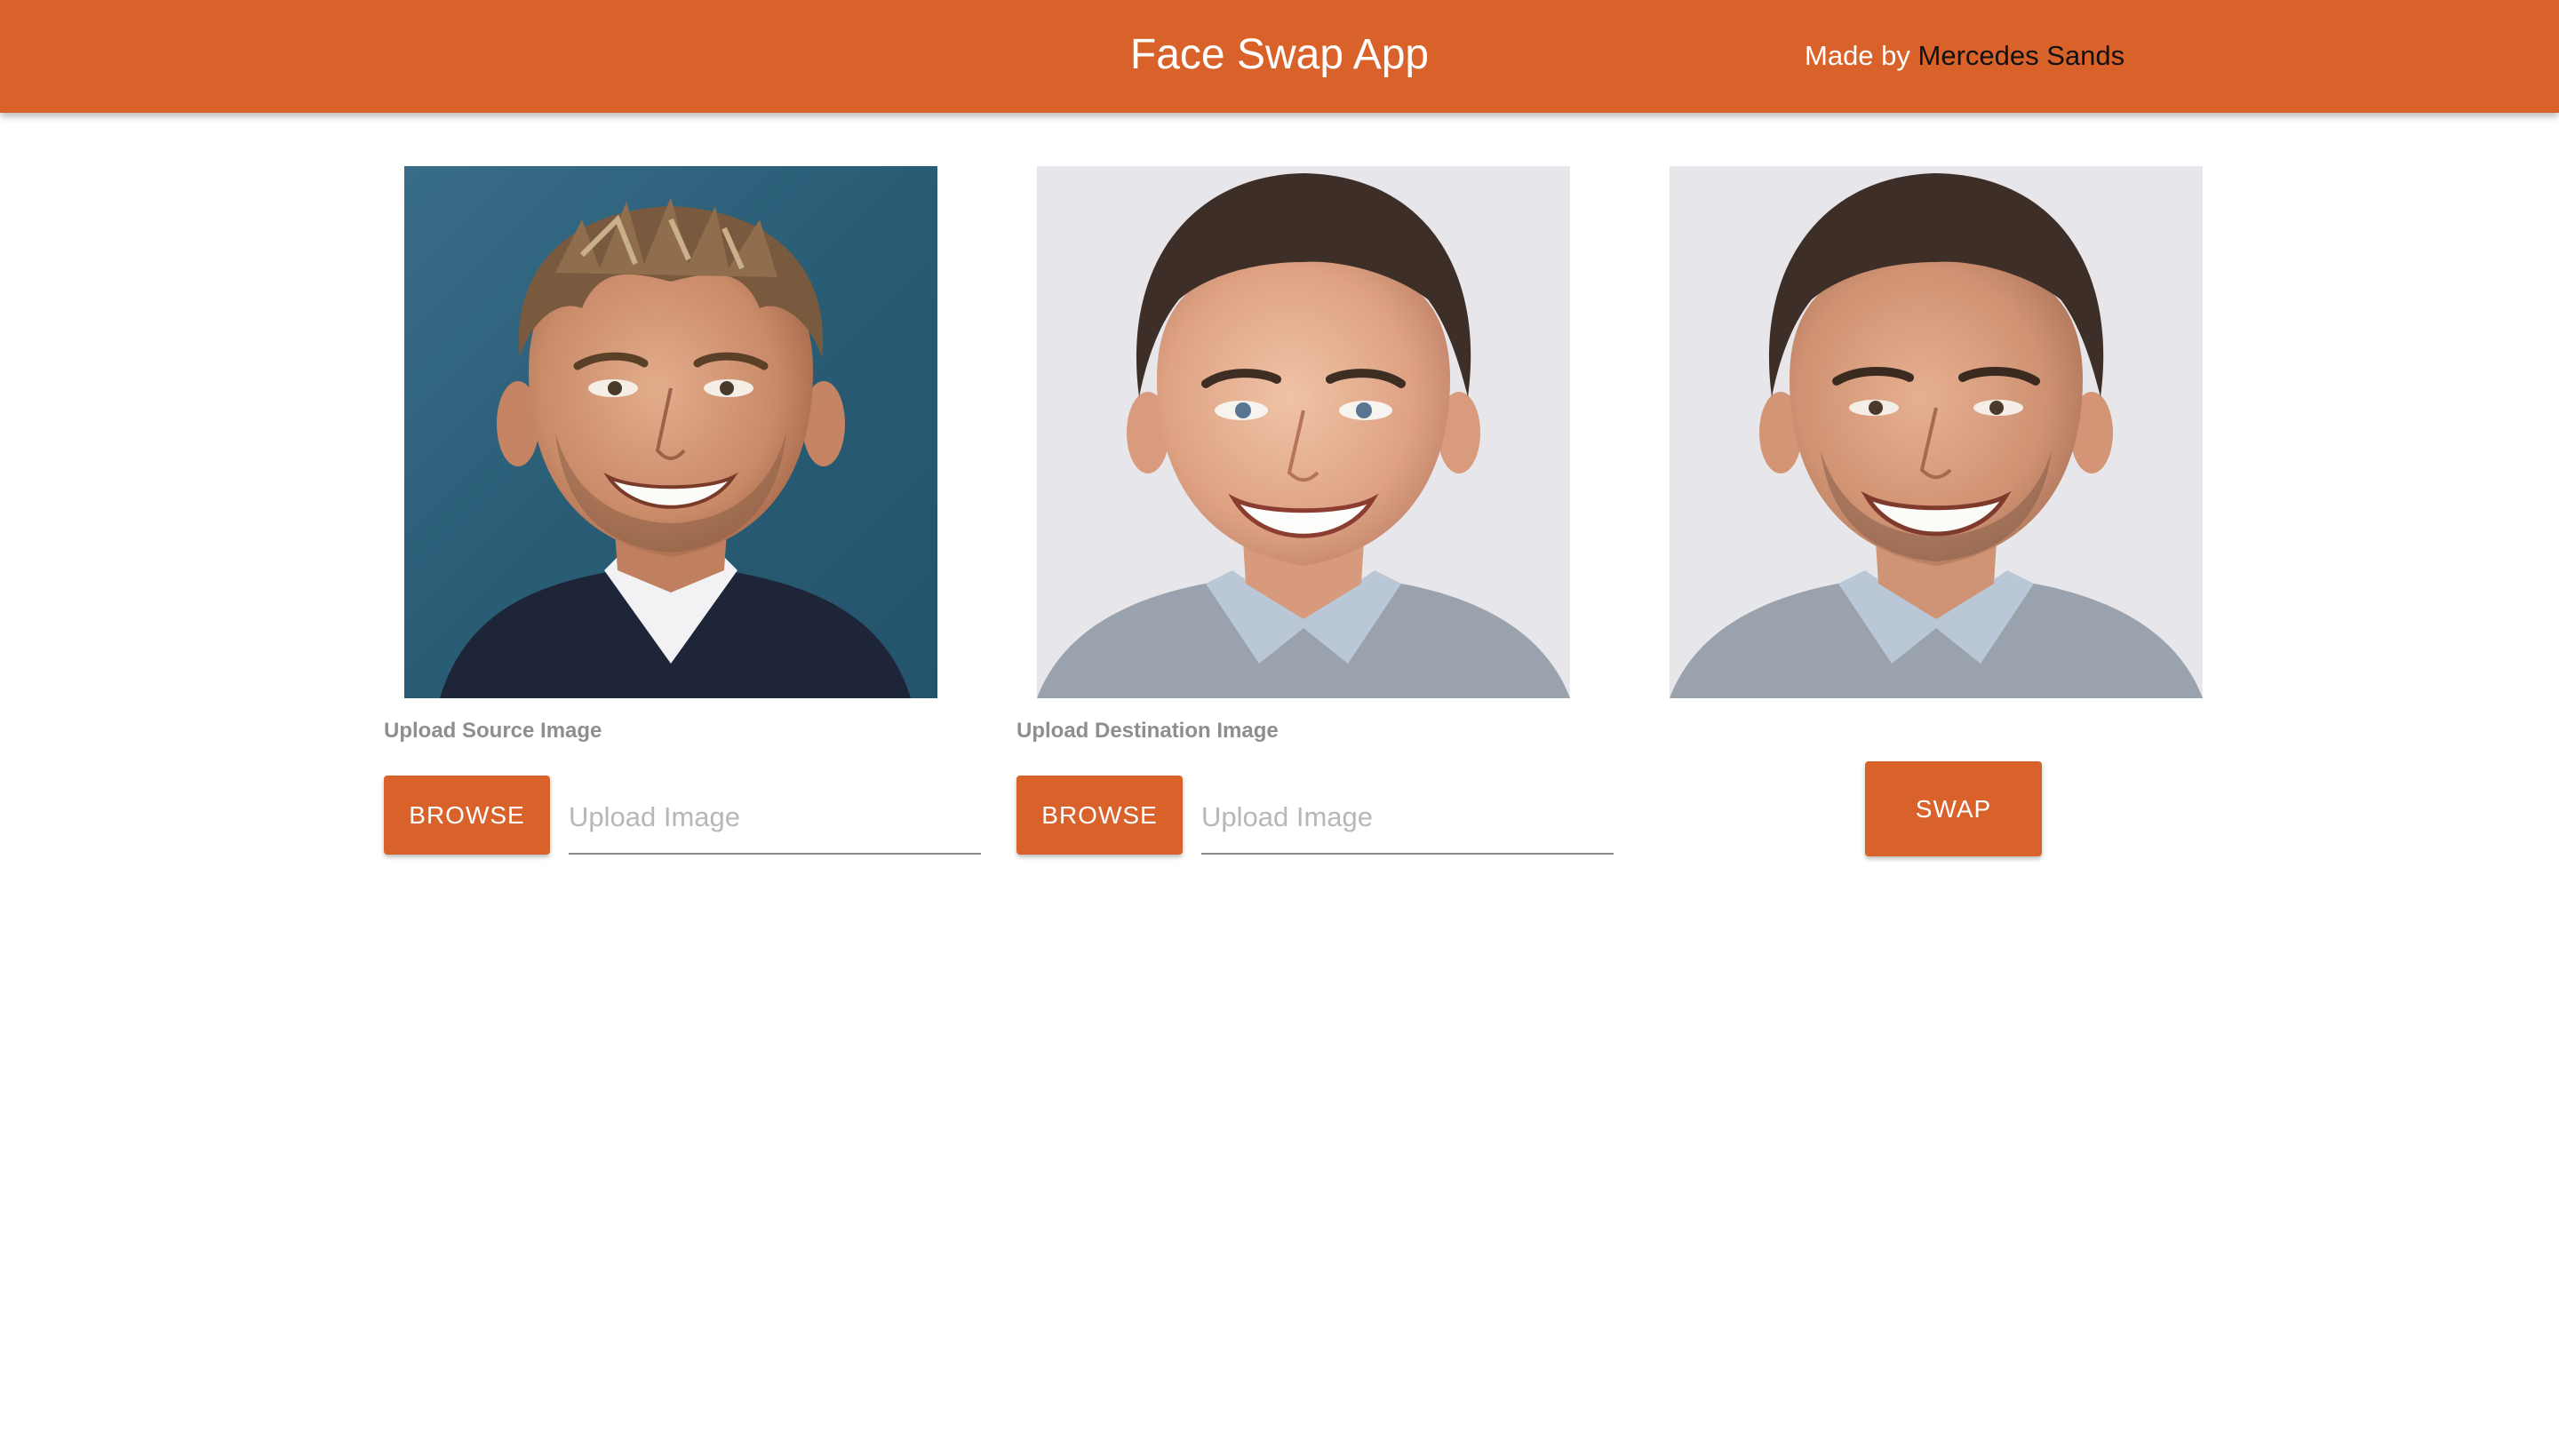  I want to click on swap-button: SWAP, so click(1953, 808).